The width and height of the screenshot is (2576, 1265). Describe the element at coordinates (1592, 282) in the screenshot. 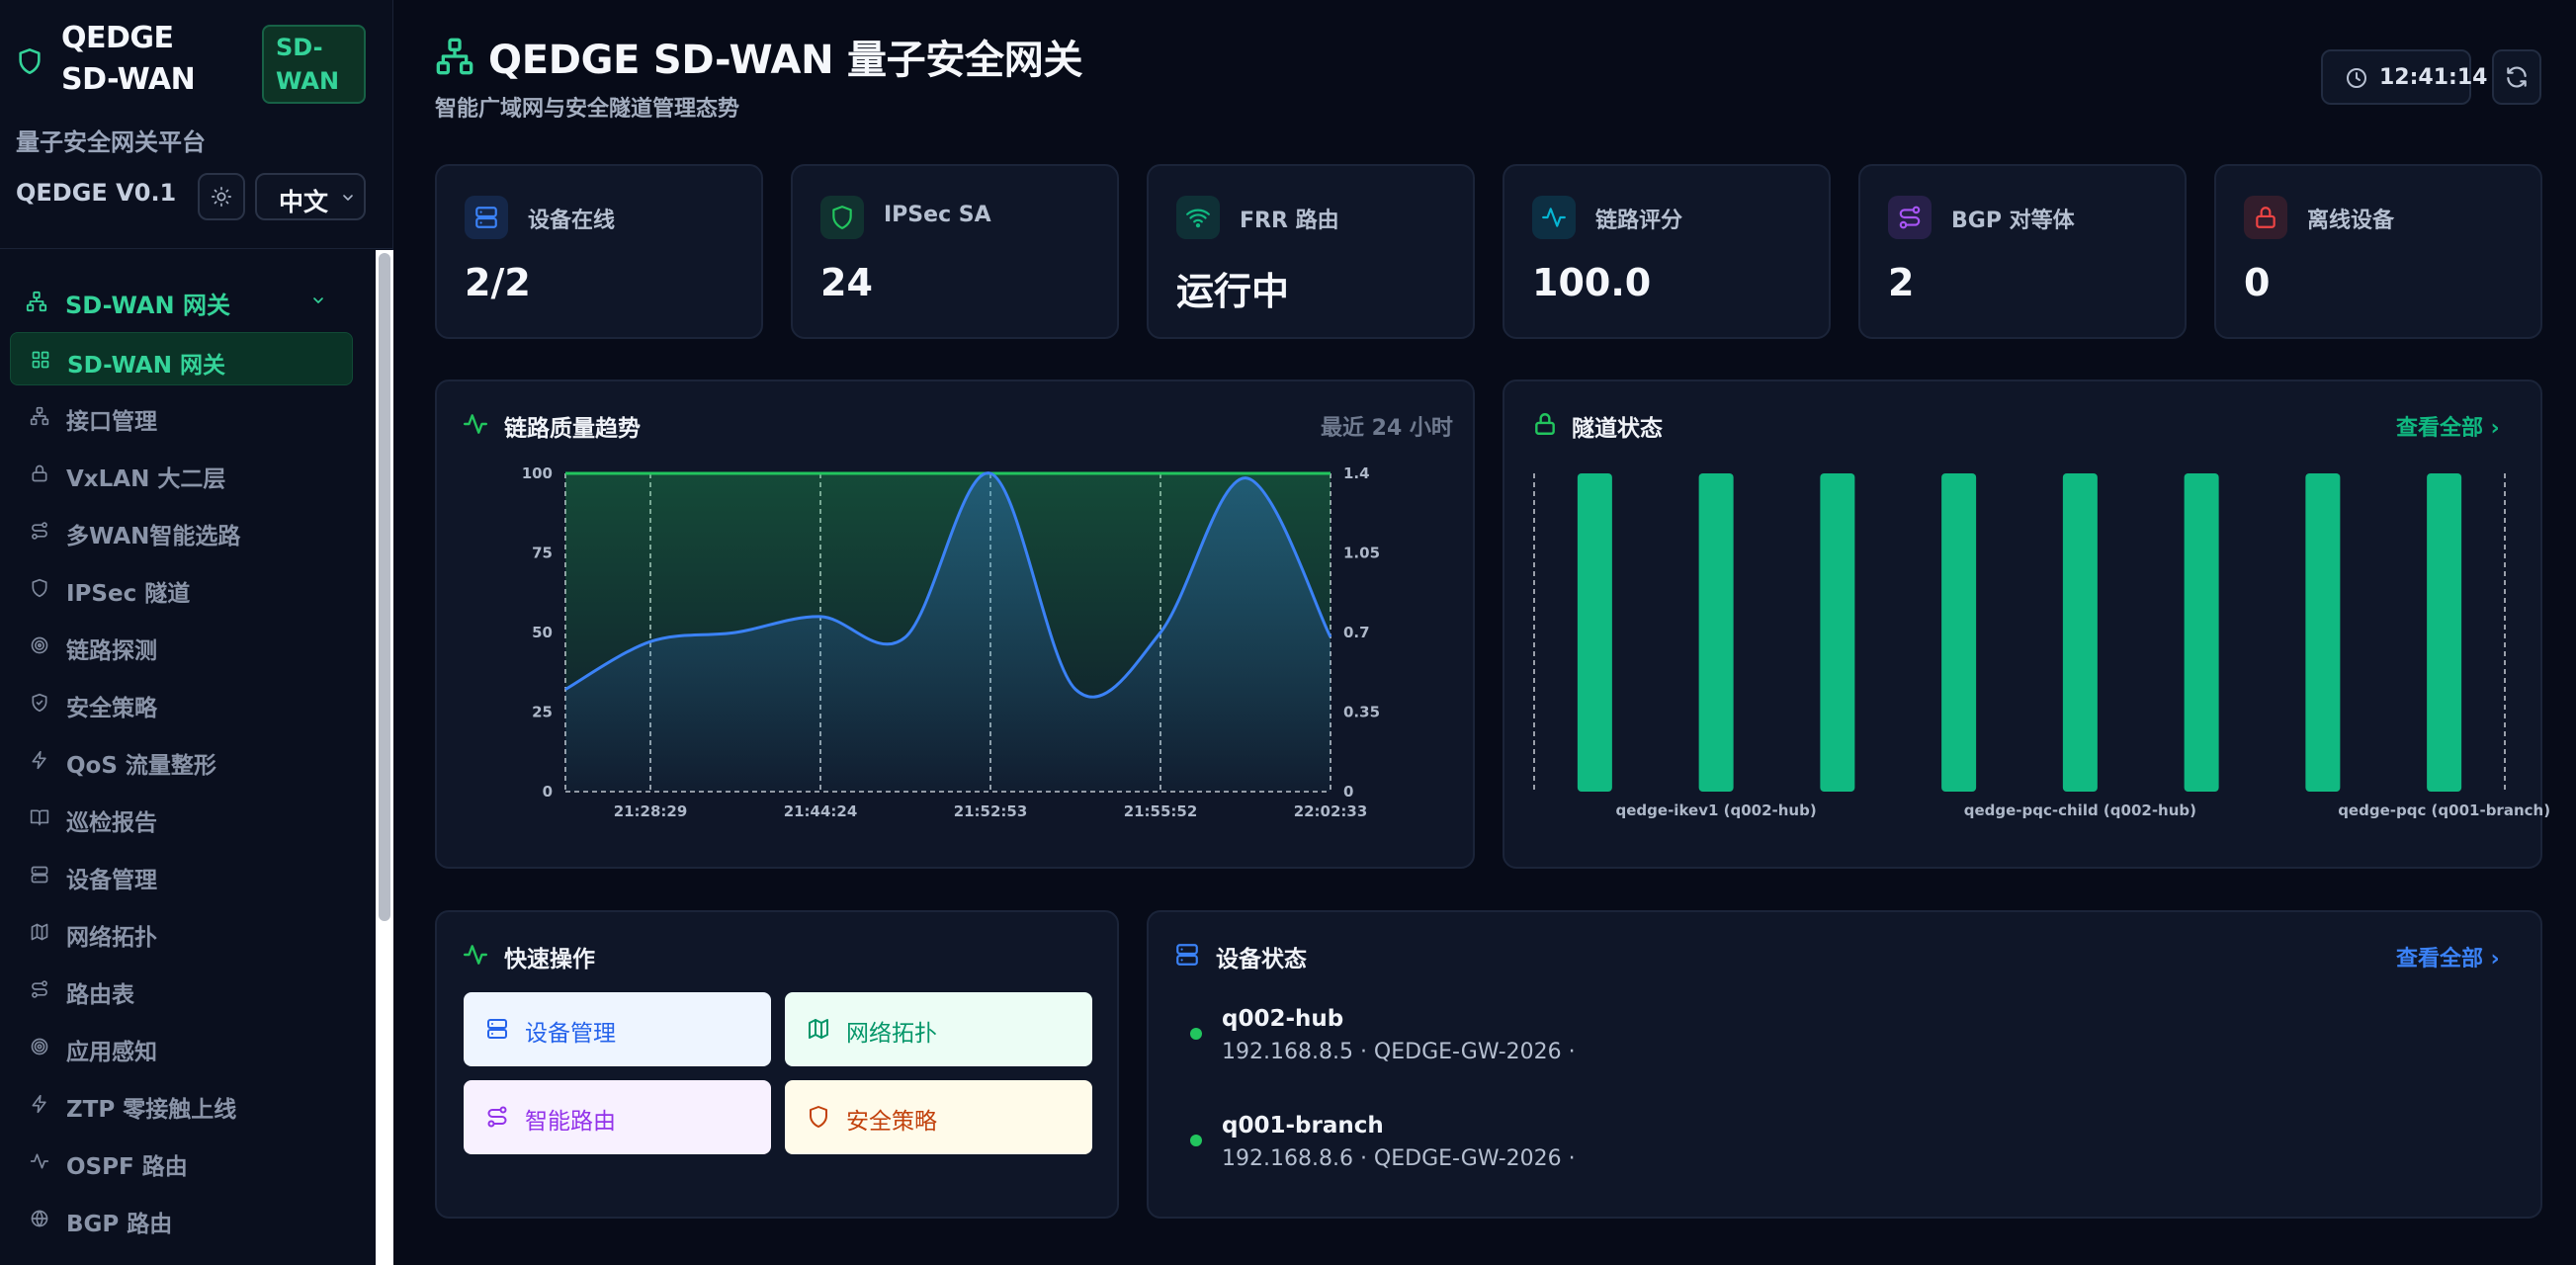

I see `stat-value: 100.0` at that location.